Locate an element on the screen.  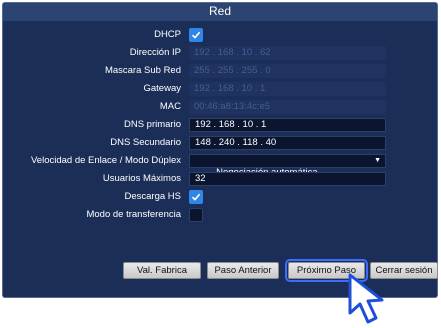
factory-defaults-button: Val. Fabrica is located at coordinates (162, 270).